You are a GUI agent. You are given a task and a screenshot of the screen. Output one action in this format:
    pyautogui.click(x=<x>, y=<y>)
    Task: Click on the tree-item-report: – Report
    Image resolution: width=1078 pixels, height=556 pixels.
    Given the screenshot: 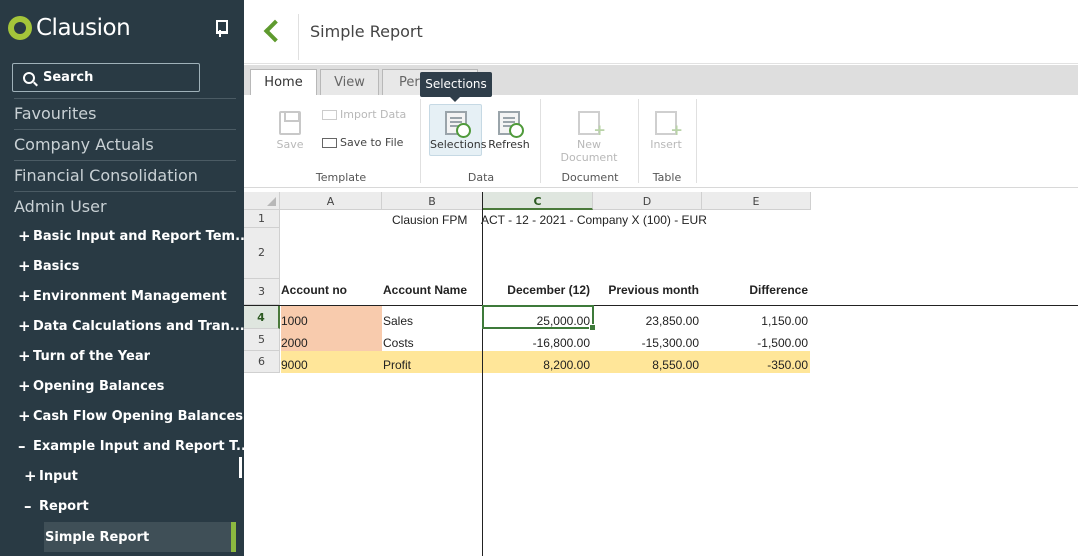 What is the action you would take?
    pyautogui.click(x=56, y=506)
    